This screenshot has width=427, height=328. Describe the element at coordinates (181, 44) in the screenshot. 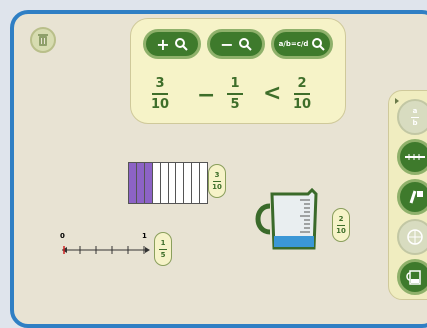

I see `zoom-in-icon` at that location.